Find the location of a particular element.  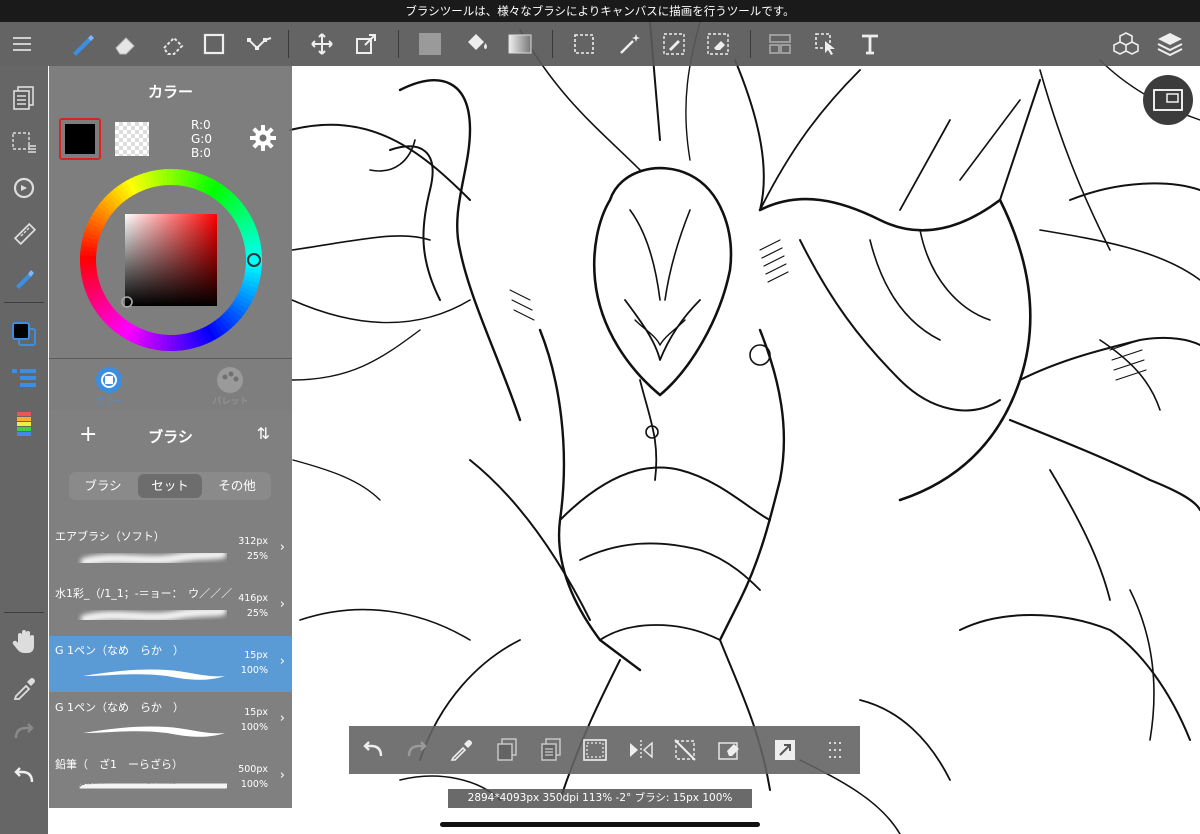

selection-list-icon is located at coordinates (24, 142).